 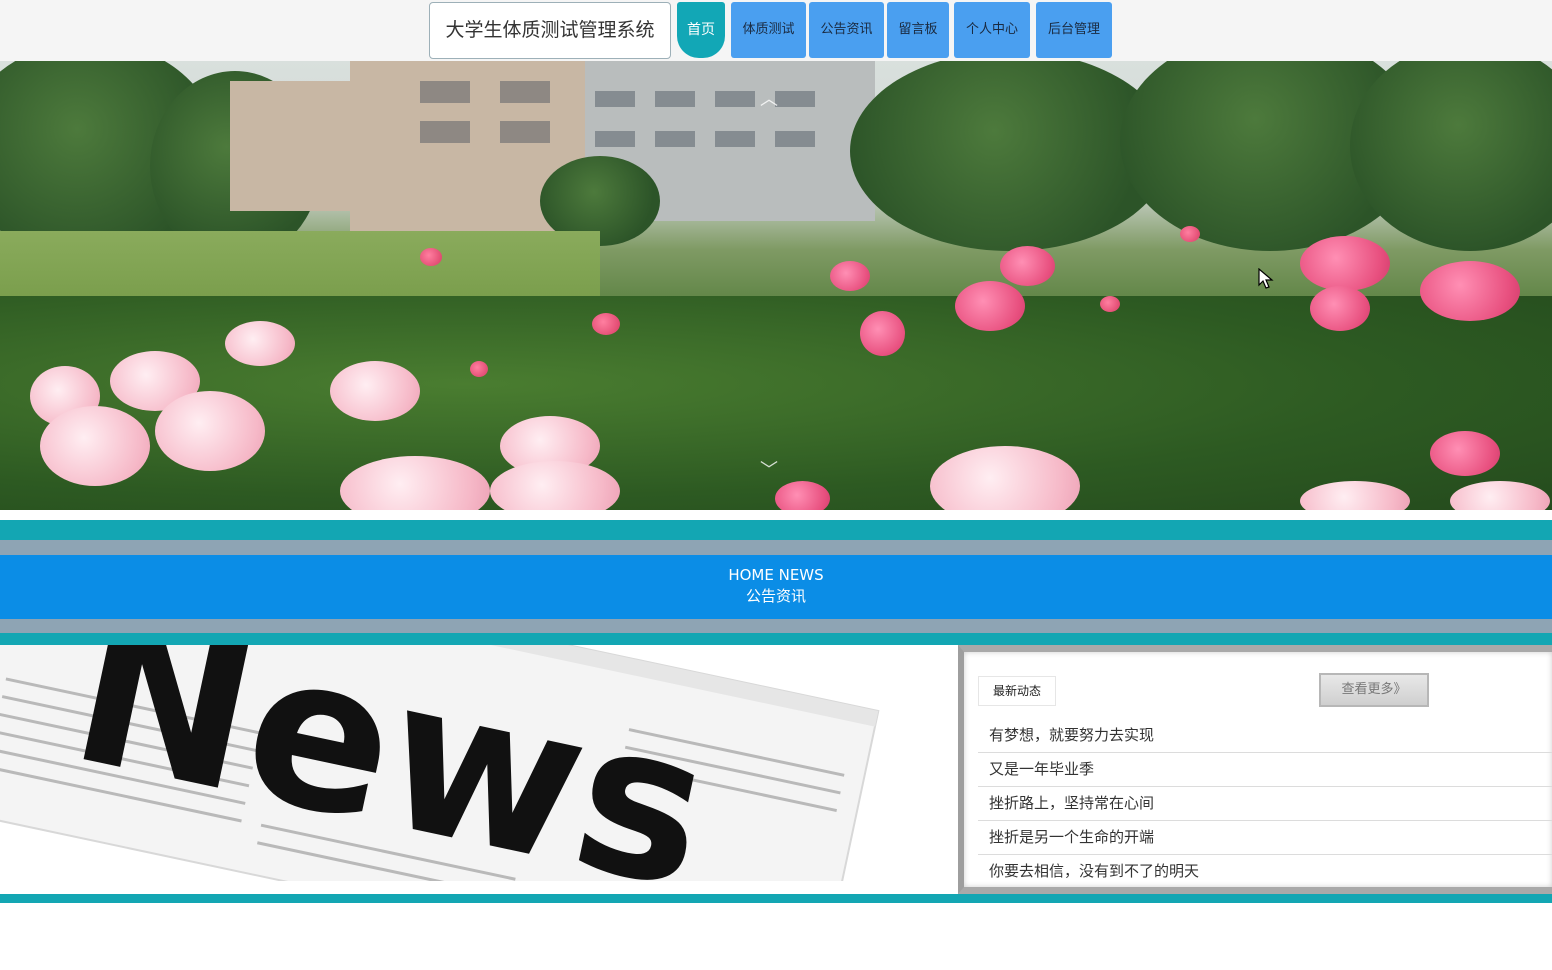 I want to click on nav-fitness-test: 体质测试, so click(x=768, y=30).